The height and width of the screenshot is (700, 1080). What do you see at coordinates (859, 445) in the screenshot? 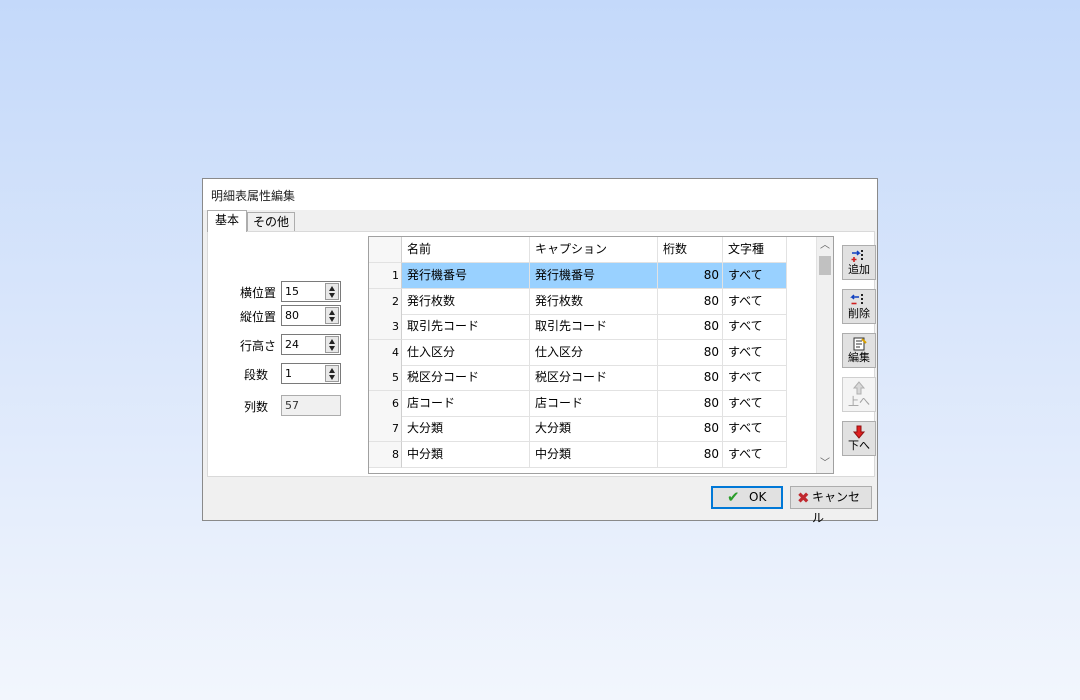
I see `down-label: 下へ` at bounding box center [859, 445].